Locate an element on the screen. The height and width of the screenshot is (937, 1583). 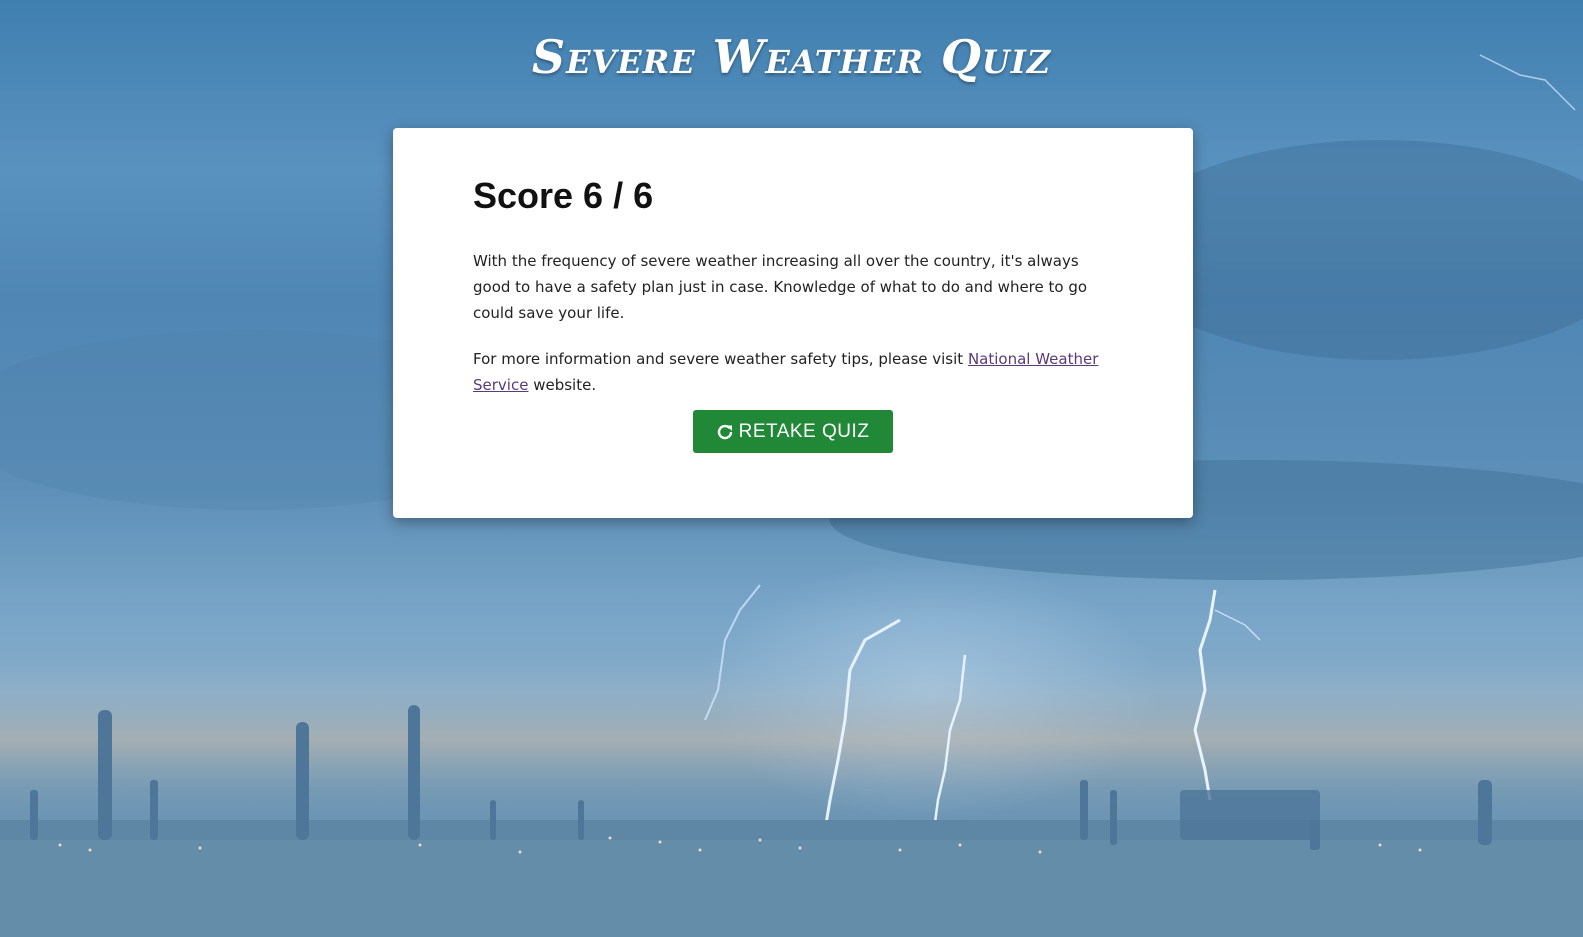
retake-quiz-button: RETAKE QUIZ is located at coordinates (793, 431).